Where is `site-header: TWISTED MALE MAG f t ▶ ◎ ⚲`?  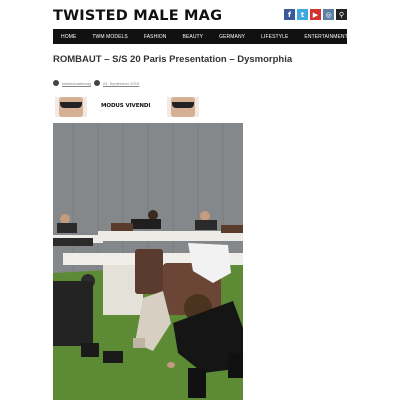
site-header: TWISTED MALE MAG f t ▶ ◎ ⚲ is located at coordinates (200, 17).